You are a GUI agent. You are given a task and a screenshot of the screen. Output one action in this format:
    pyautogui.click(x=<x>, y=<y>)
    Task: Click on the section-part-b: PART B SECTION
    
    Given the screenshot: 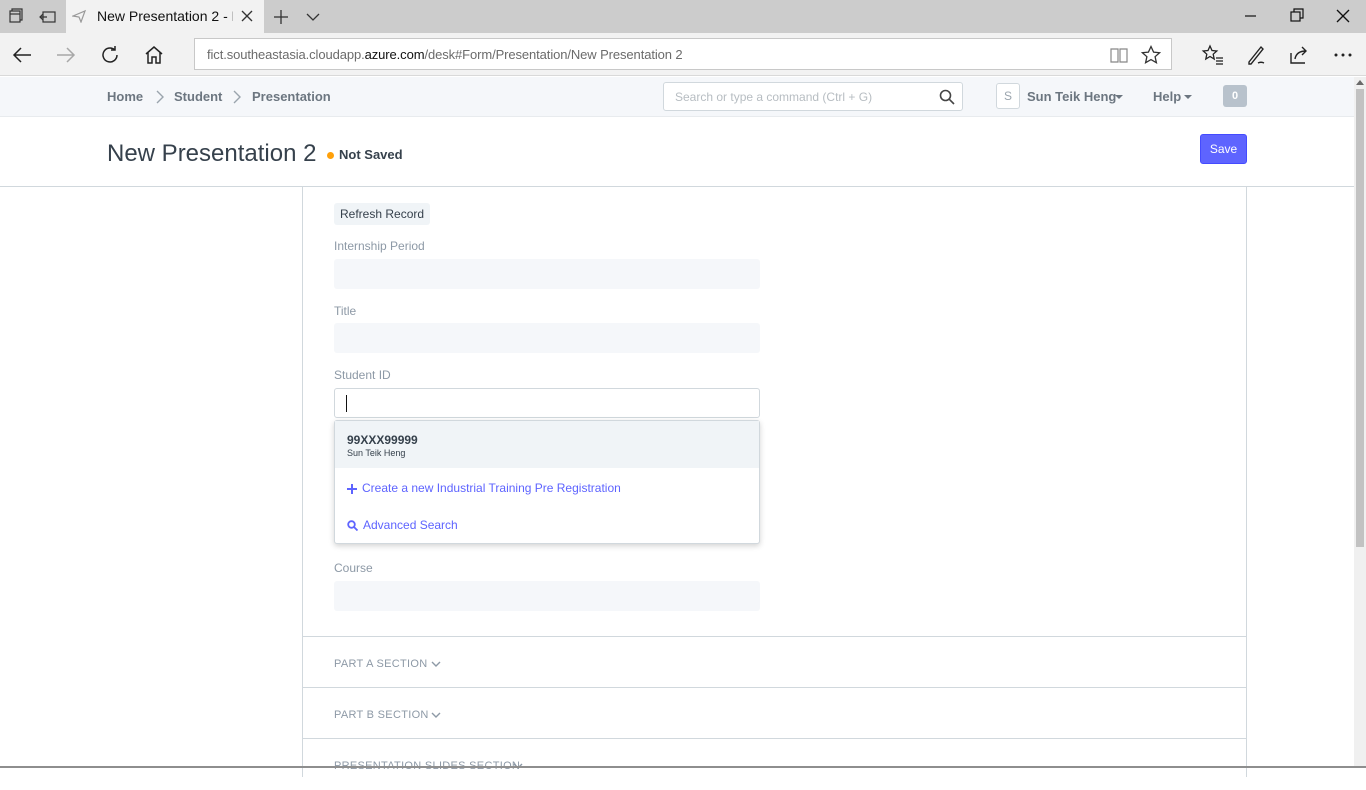 What is the action you would take?
    pyautogui.click(x=774, y=713)
    